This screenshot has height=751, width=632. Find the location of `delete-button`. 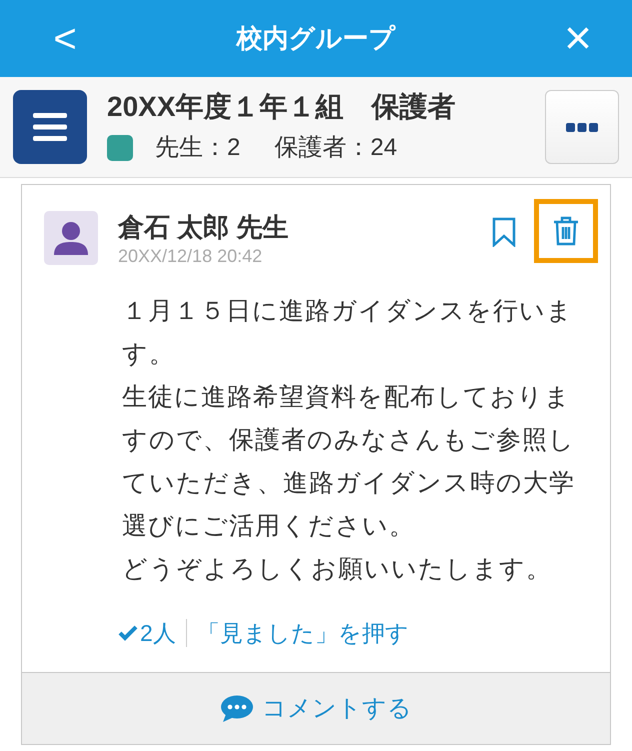

delete-button is located at coordinates (566, 231).